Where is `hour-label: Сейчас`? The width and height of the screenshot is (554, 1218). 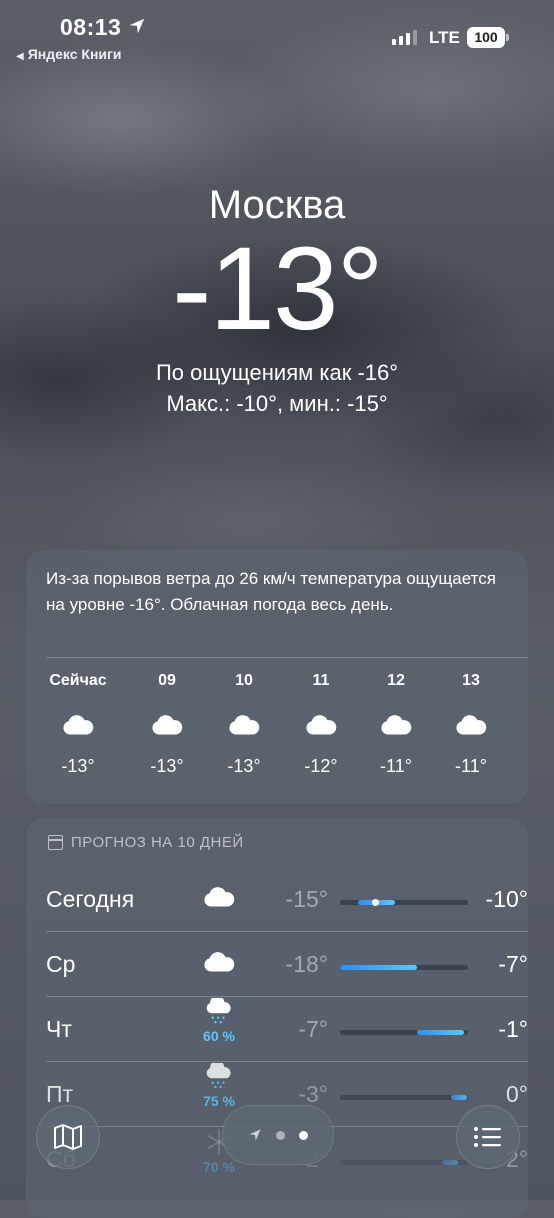 hour-label: Сейчас is located at coordinates (78, 680).